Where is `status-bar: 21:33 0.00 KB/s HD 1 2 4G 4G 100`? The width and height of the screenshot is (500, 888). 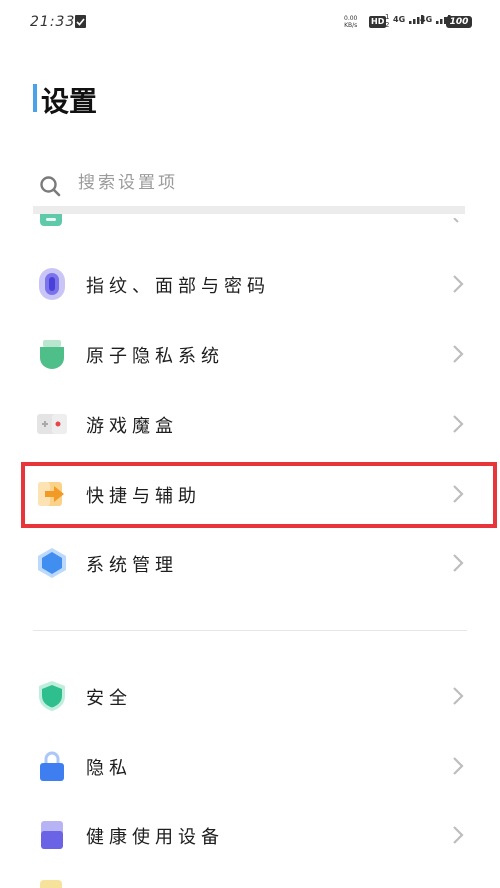 status-bar: 21:33 0.00 KB/s HD 1 2 4G 4G 100 is located at coordinates (250, 22).